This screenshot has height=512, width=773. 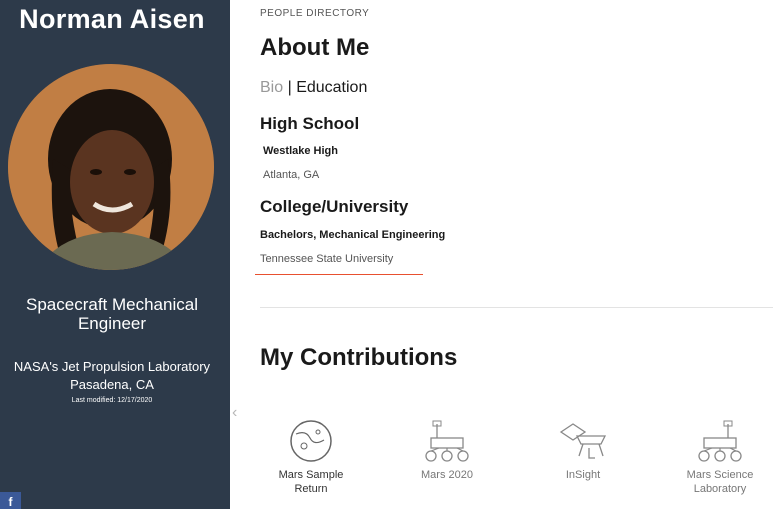 I want to click on chevron-left-icon: ‹, so click(x=234, y=413).